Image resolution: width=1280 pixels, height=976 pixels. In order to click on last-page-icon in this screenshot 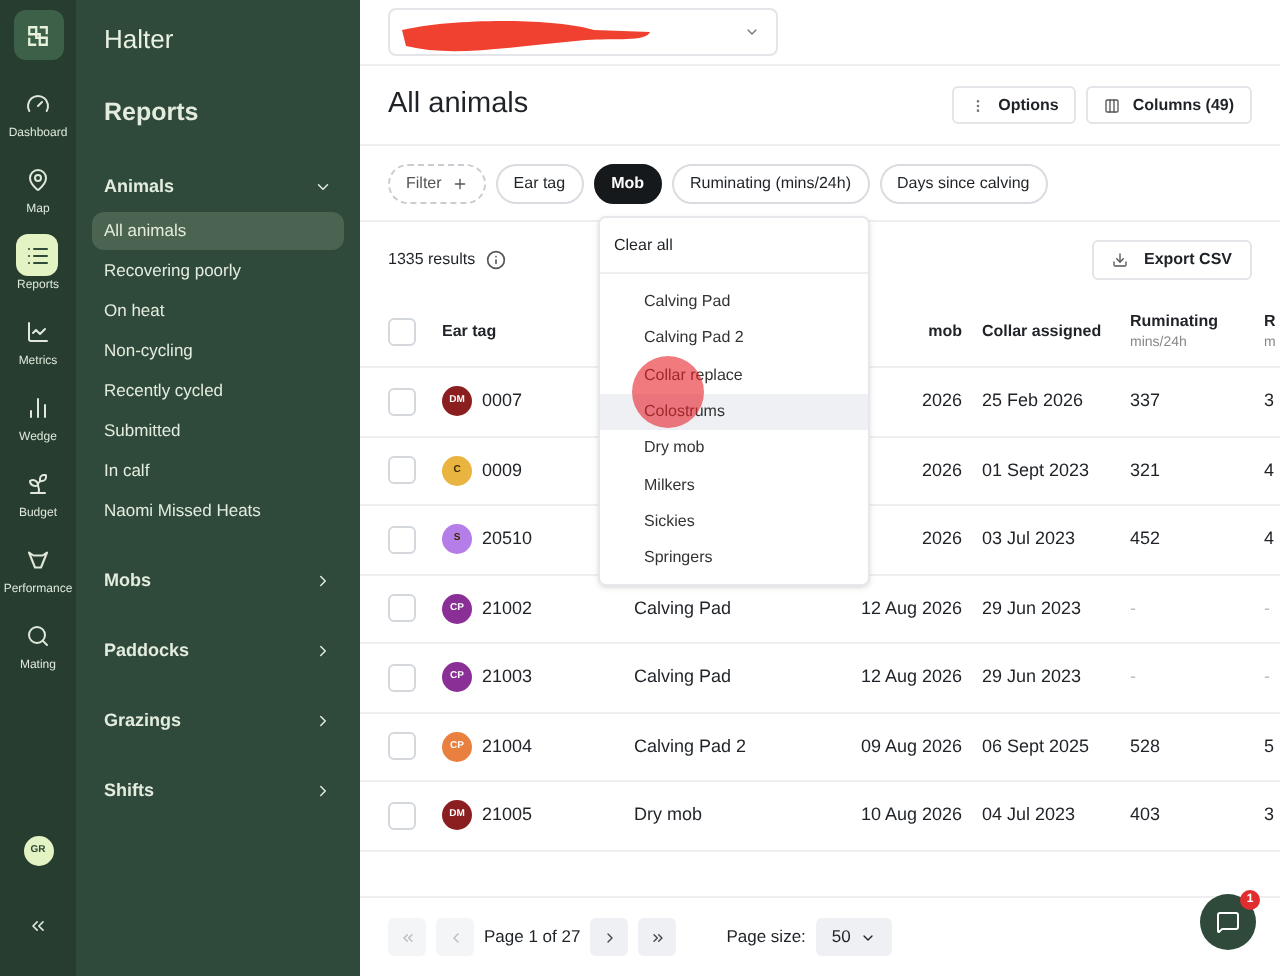, I will do `click(657, 937)`.